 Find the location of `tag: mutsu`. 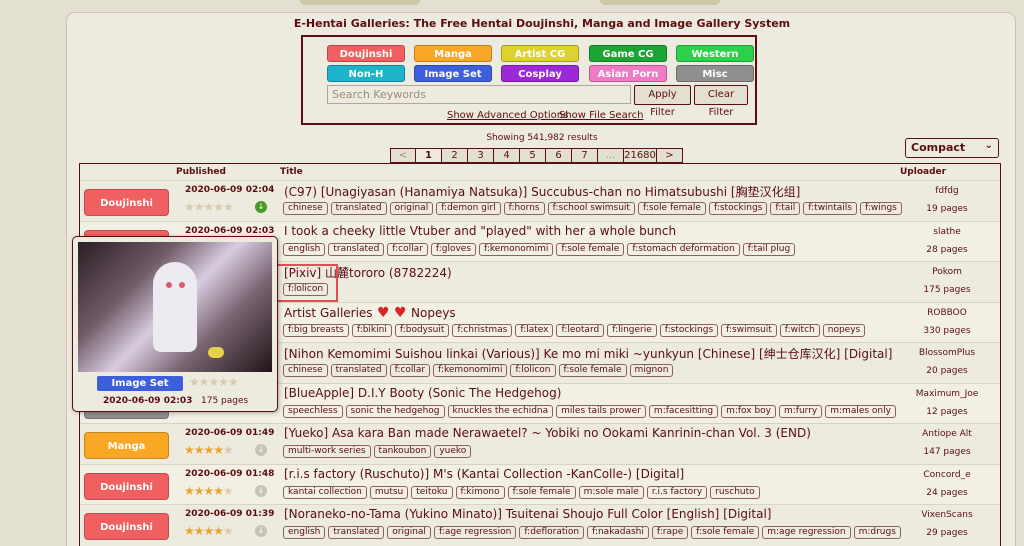

tag: mutsu is located at coordinates (389, 492).